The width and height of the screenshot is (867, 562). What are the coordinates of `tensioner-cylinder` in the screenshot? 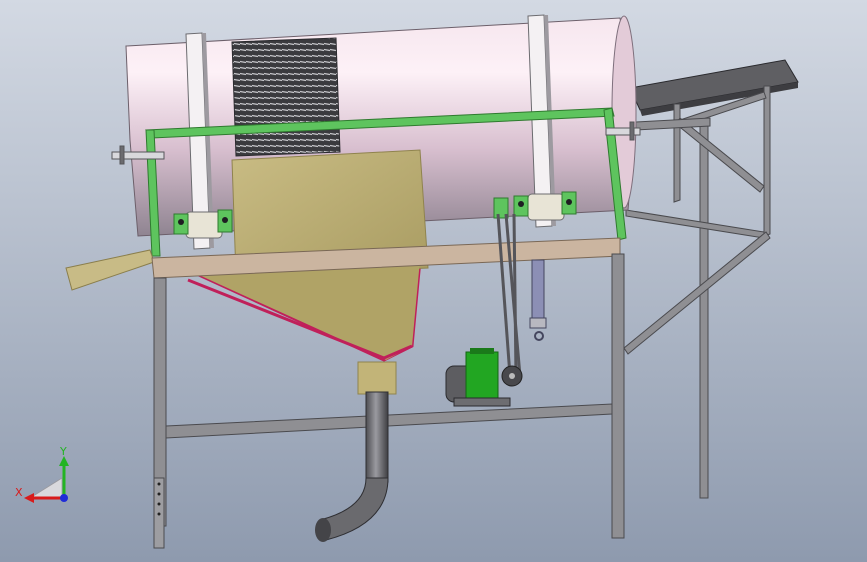 It's located at (538, 300).